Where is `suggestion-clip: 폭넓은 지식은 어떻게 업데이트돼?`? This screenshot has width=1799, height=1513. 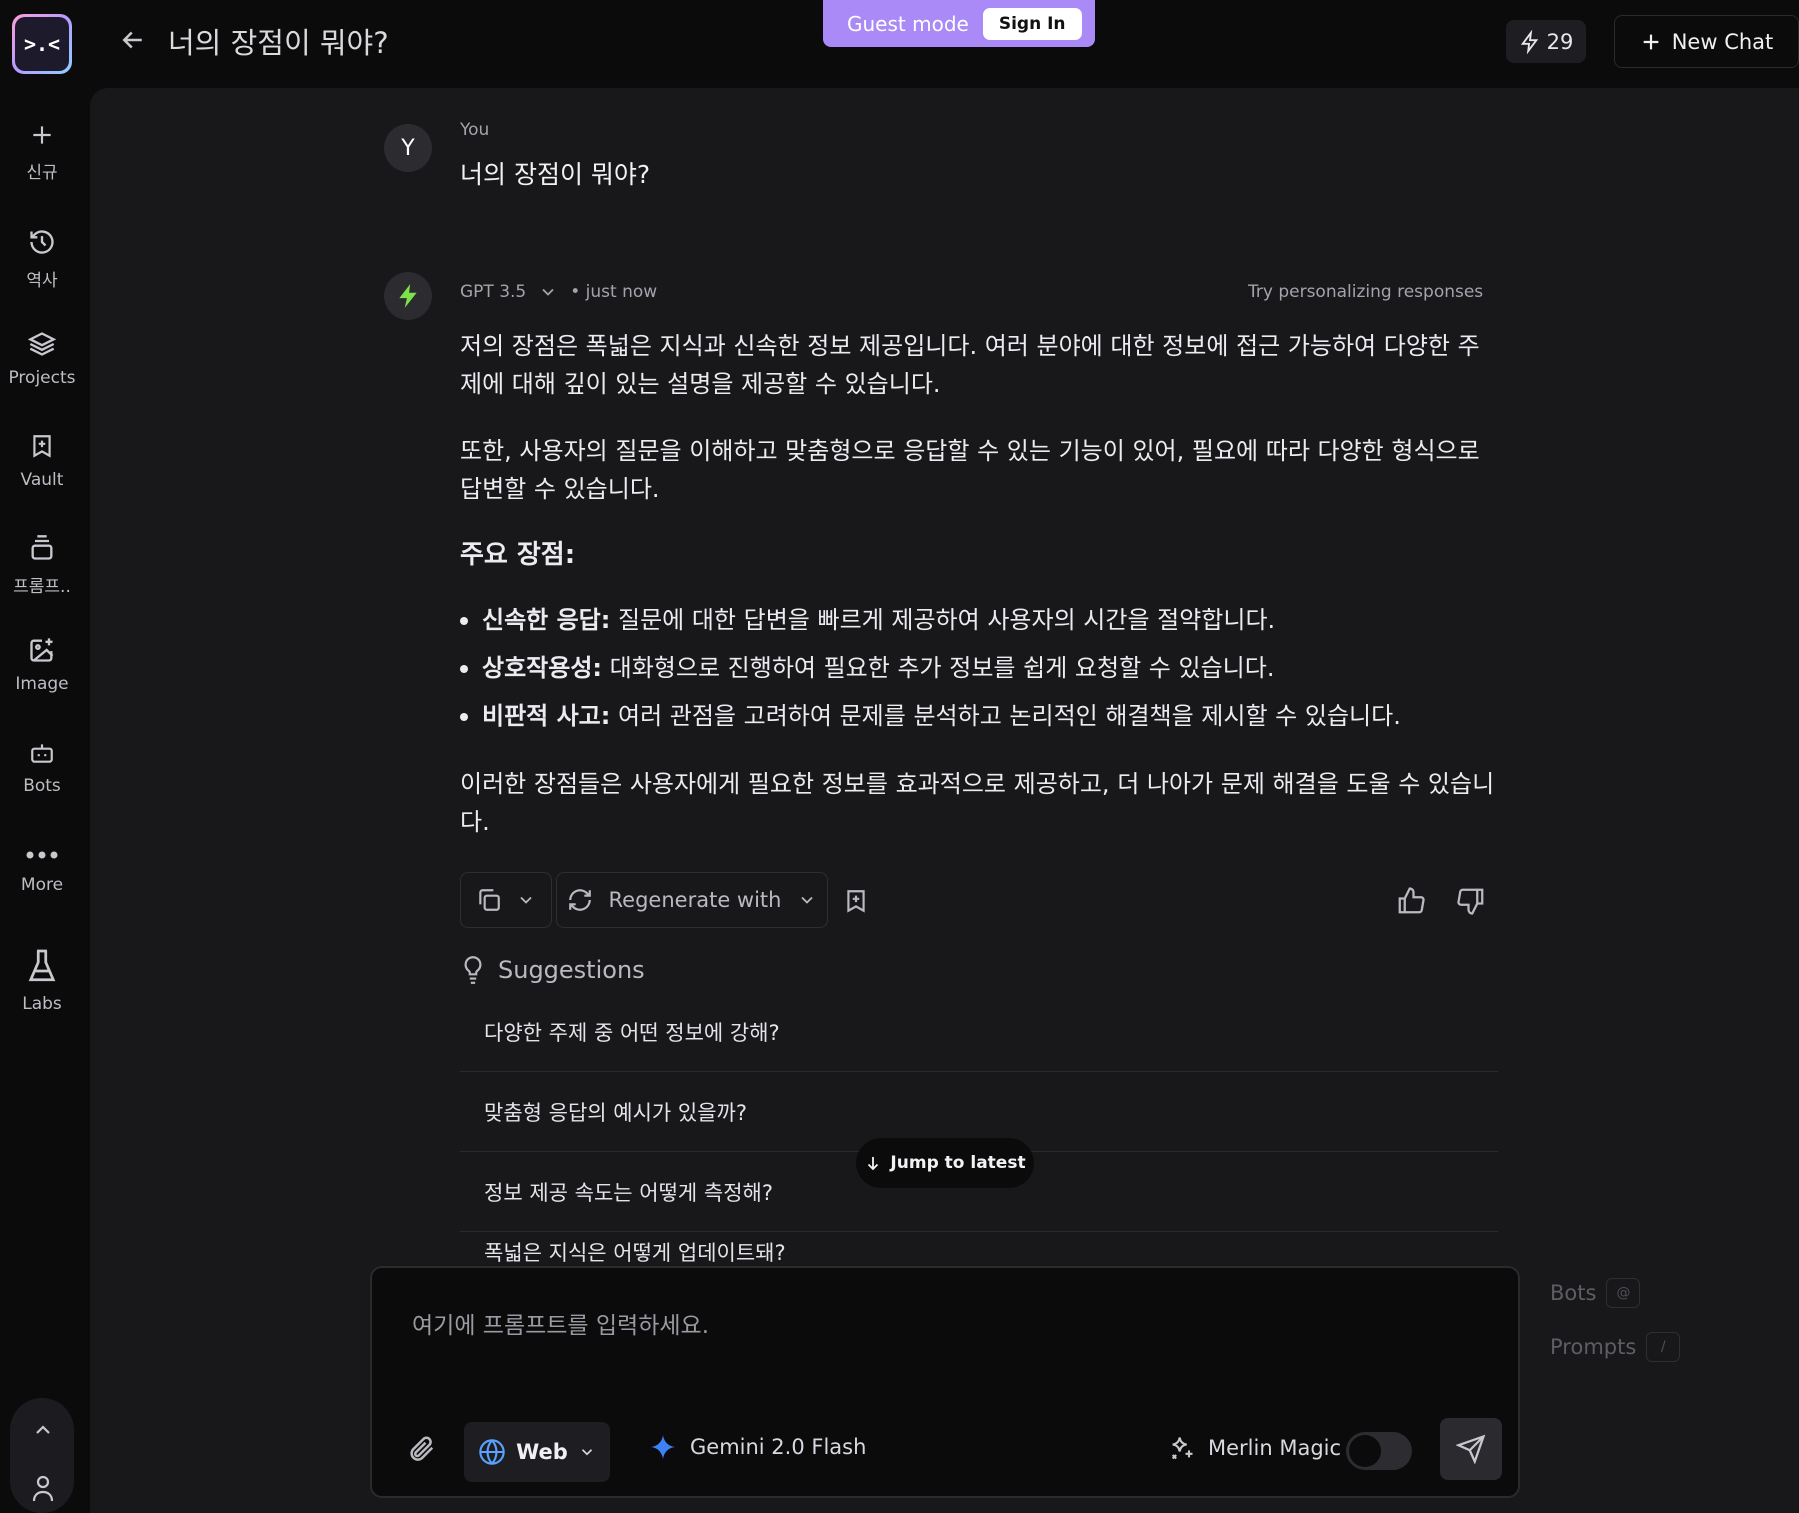
suggestion-clip: 폭넓은 지식은 어떻게 업데이트돼? is located at coordinates (979, 1247).